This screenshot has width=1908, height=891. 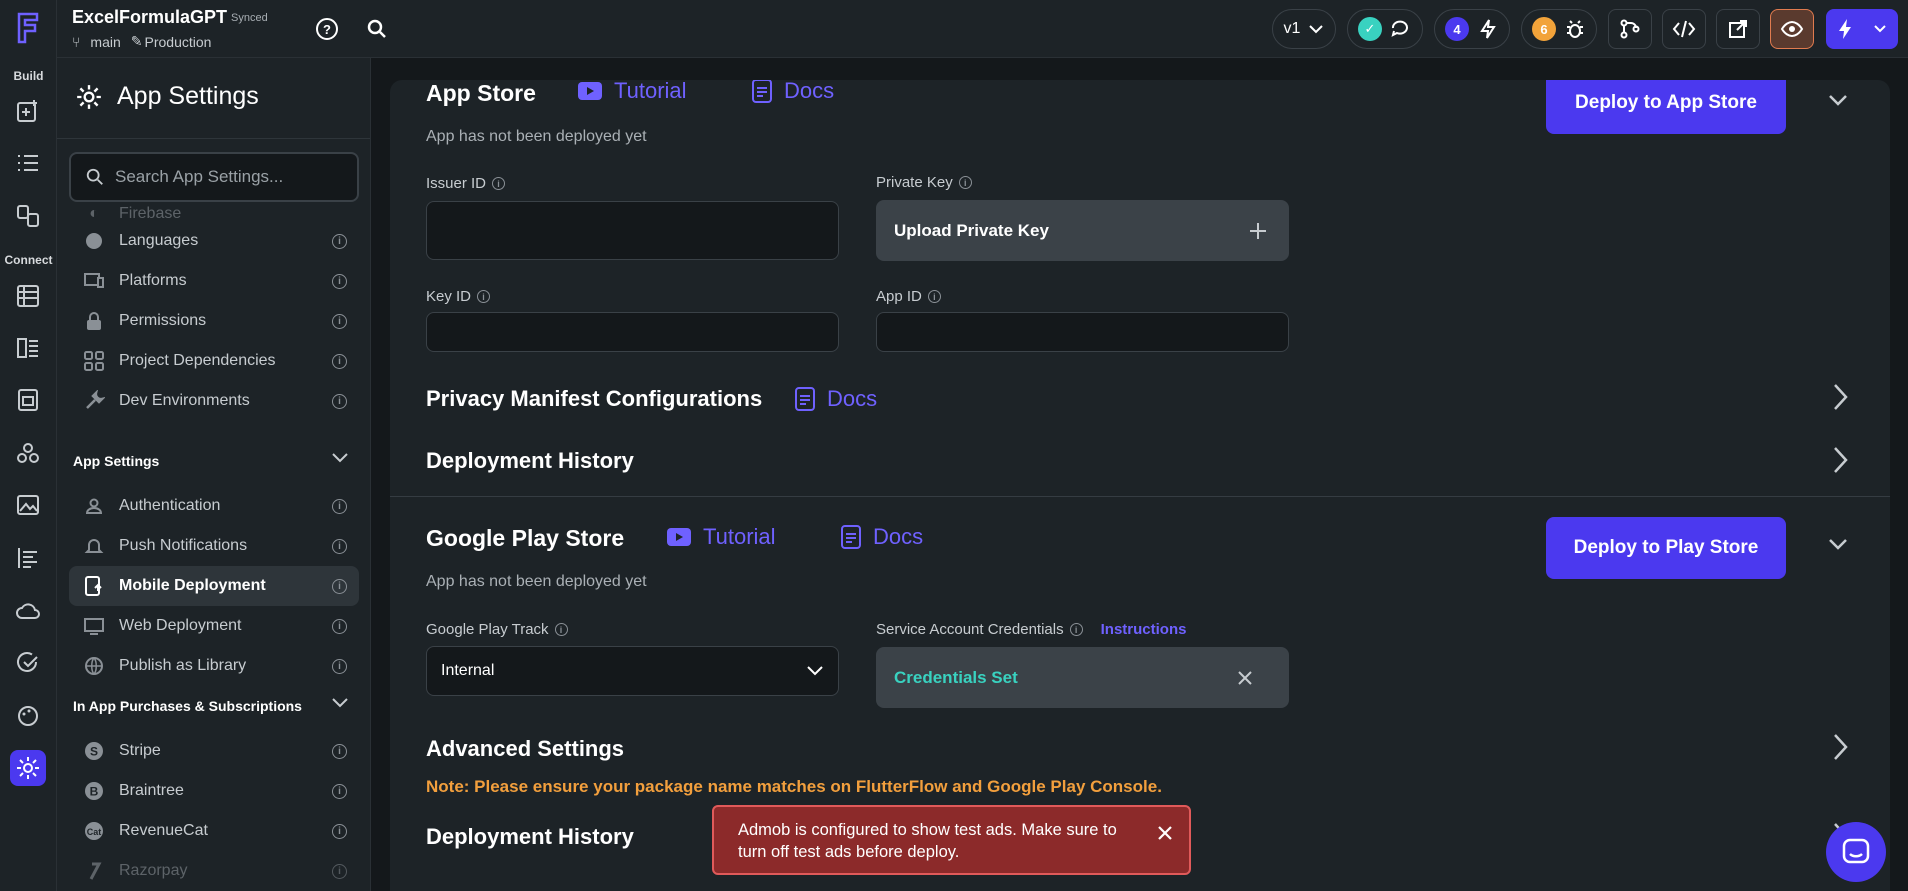 What do you see at coordinates (214, 281) in the screenshot?
I see `sidebar-item-platforms: Platforms i` at bounding box center [214, 281].